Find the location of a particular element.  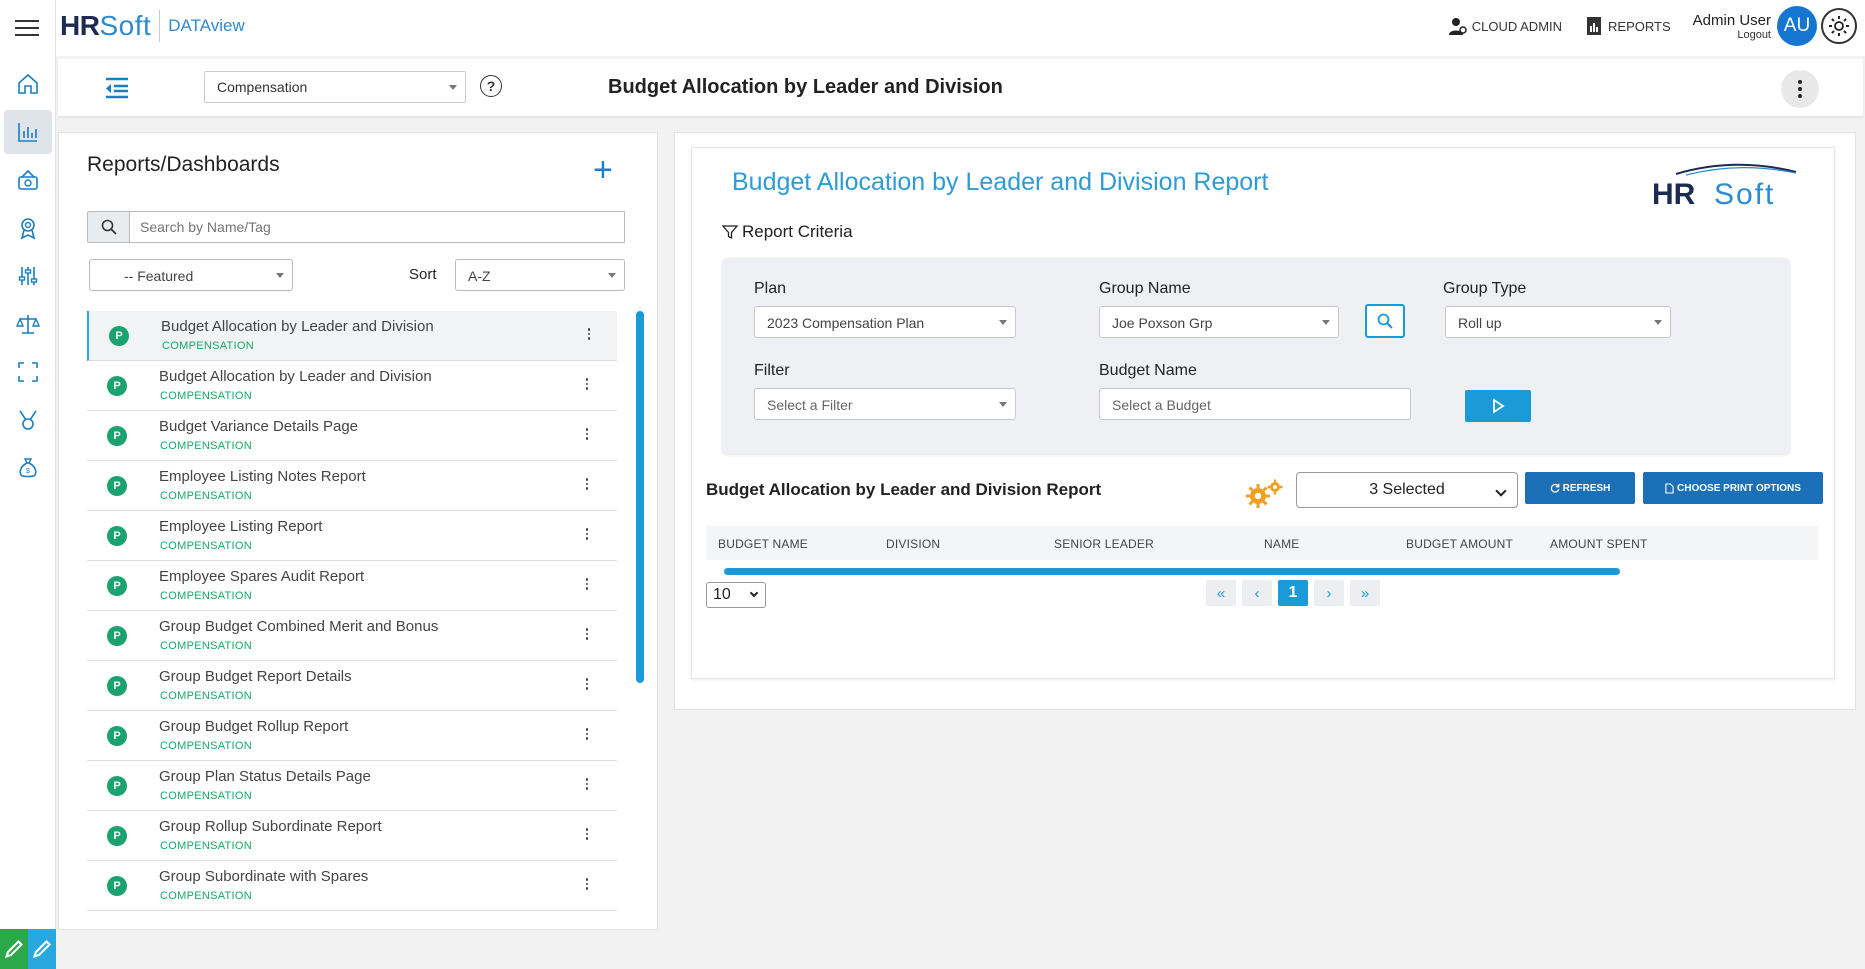

choose-print-options-button: CHOOSE PRINT OPTIONS is located at coordinates (1733, 488).